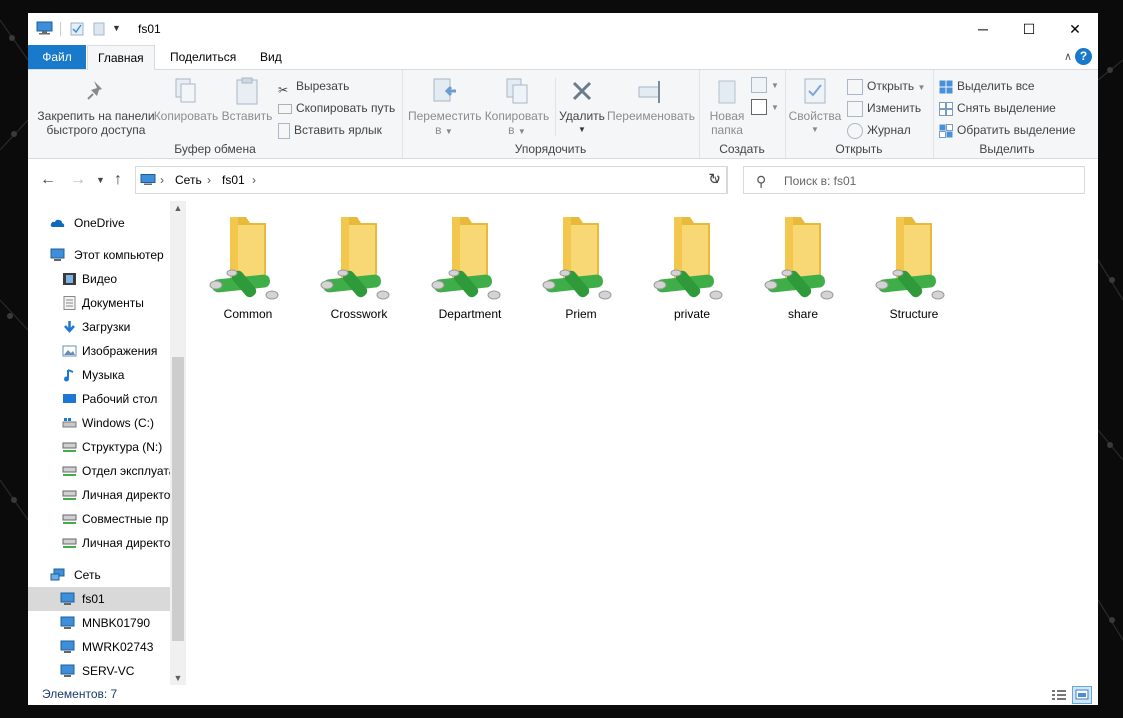 This screenshot has width=1123, height=718. Describe the element at coordinates (692, 266) in the screenshot. I see `shared-folder-private: private` at that location.